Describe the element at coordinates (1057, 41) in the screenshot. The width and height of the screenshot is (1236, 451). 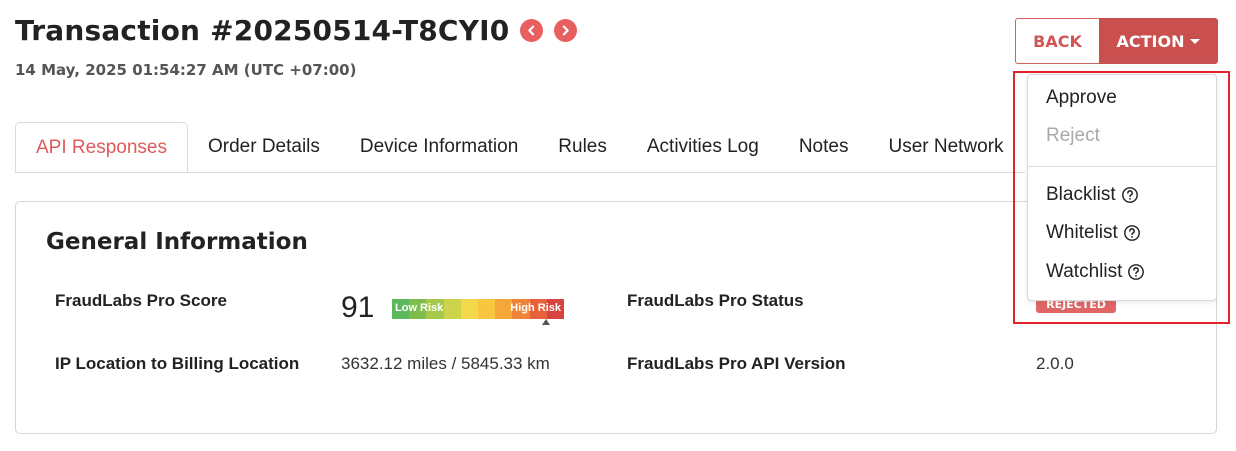
I see `back-button: BACK` at that location.